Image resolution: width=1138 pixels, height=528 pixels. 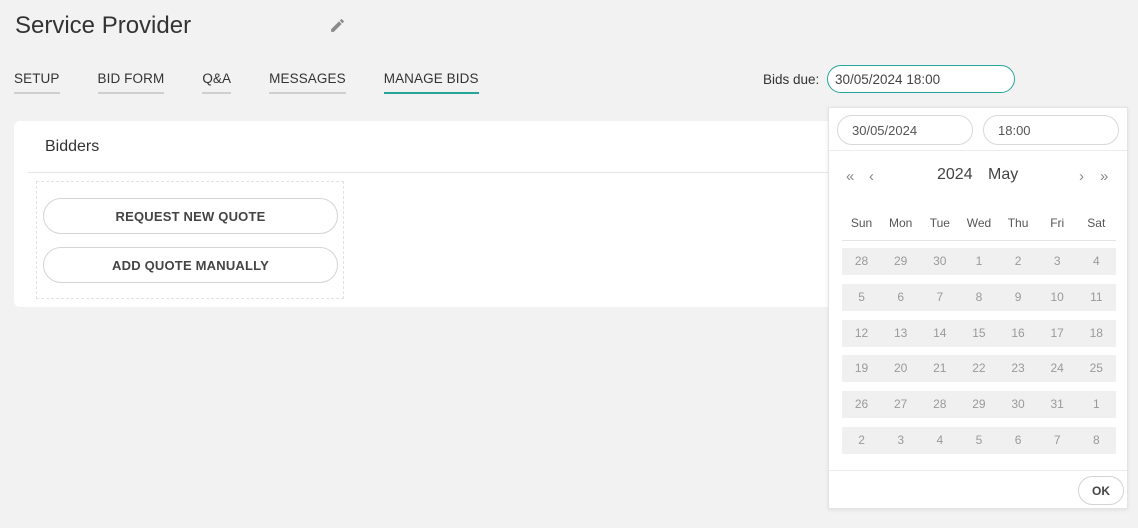 What do you see at coordinates (131, 82) in the screenshot?
I see `tab-bid-form: BID FORM` at bounding box center [131, 82].